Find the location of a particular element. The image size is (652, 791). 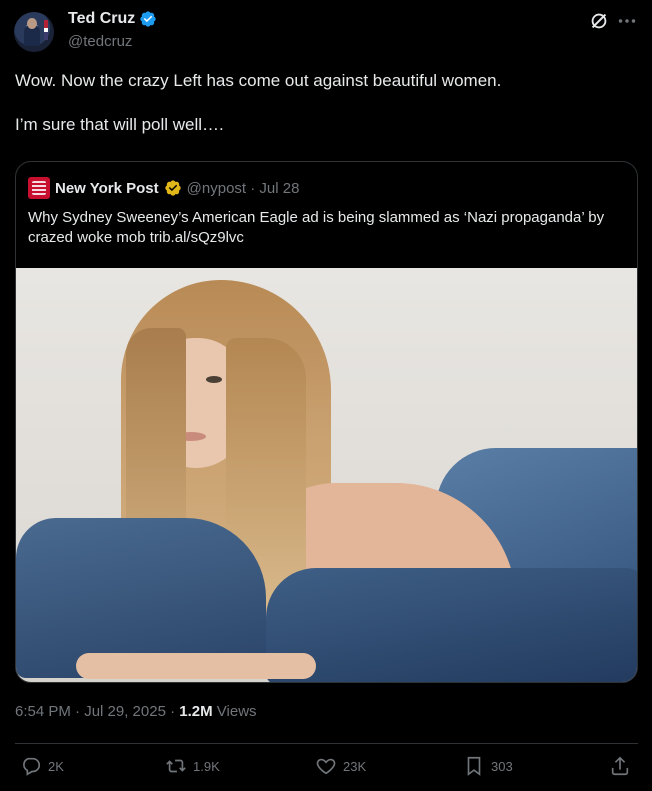

bookmark-icon is located at coordinates (474, 766).